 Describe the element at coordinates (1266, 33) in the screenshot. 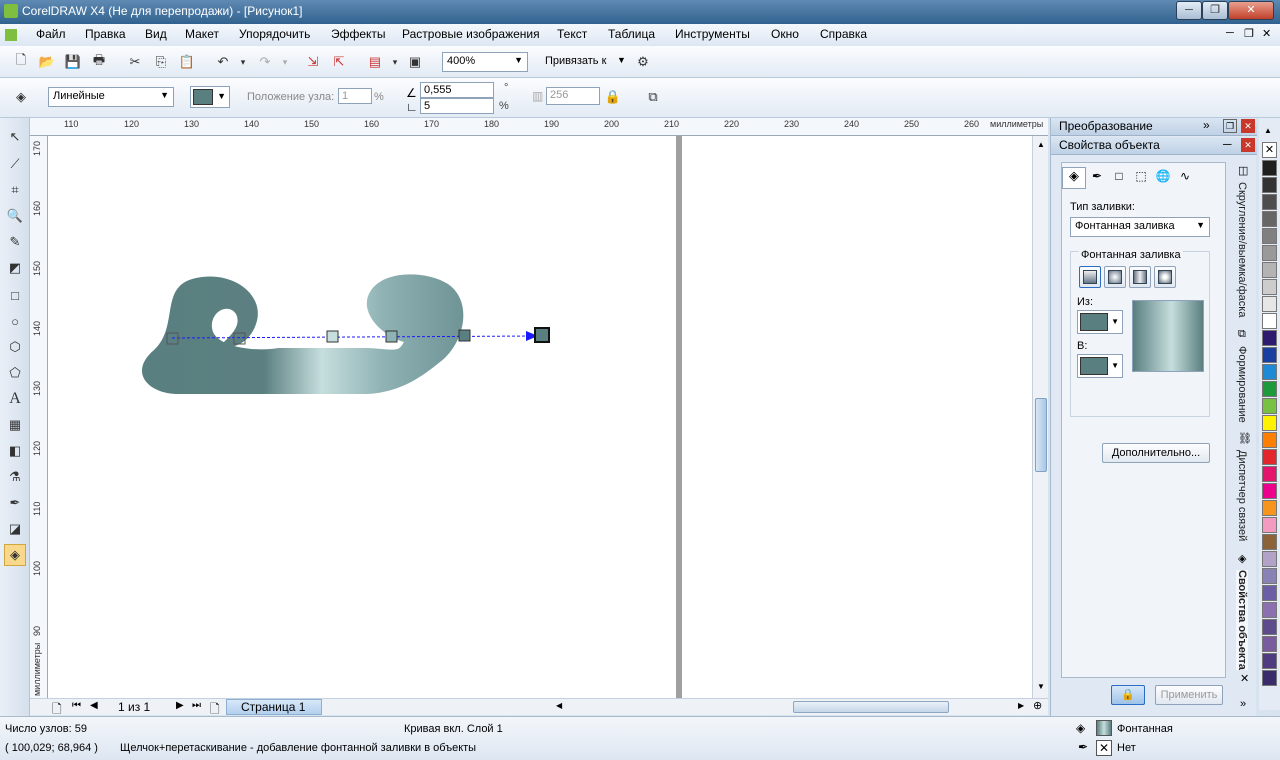

I see `doc-close-icon: ✕` at that location.